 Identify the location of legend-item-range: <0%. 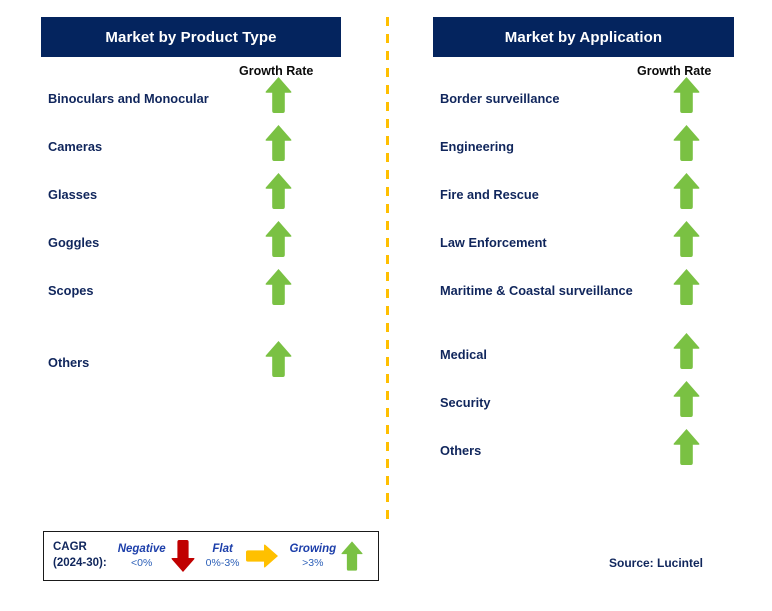
(142, 562).